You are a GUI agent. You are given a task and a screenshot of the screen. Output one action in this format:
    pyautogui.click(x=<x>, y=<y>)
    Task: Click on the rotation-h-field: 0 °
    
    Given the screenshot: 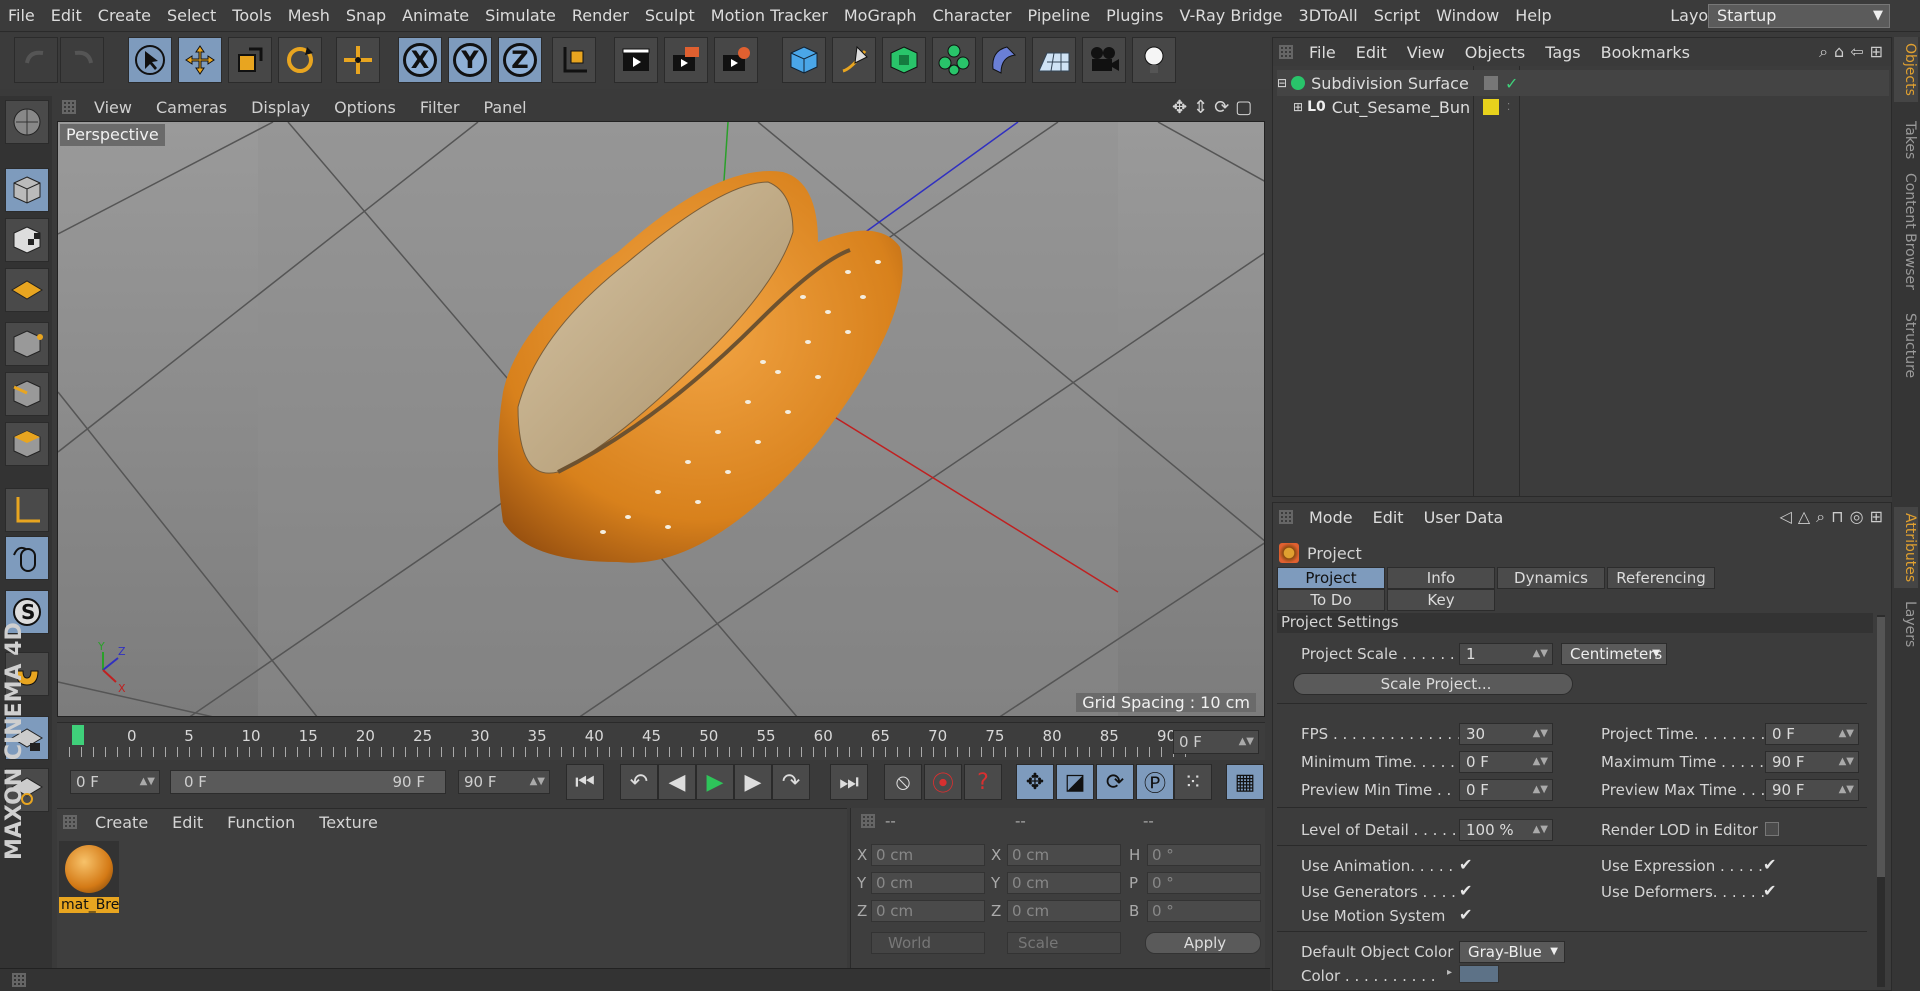 What is the action you would take?
    pyautogui.click(x=1204, y=855)
    